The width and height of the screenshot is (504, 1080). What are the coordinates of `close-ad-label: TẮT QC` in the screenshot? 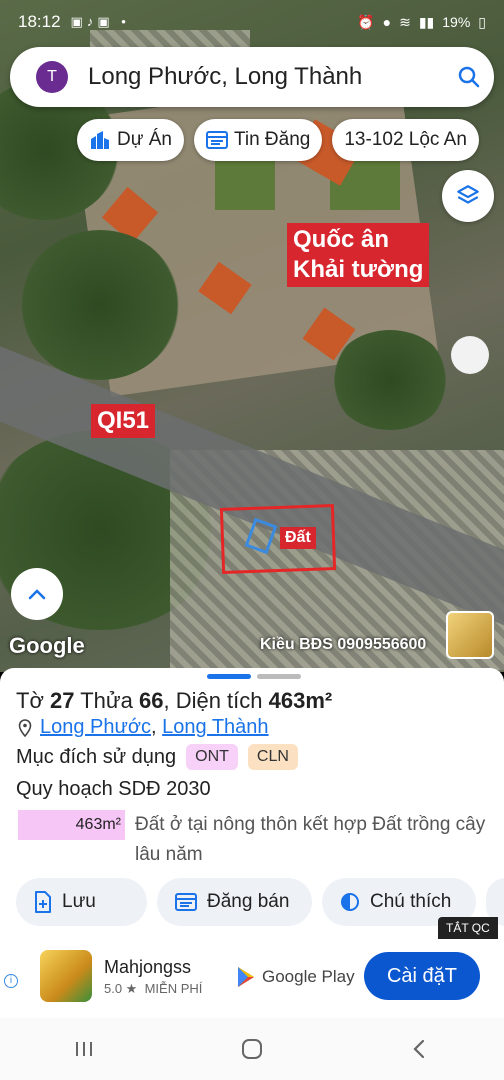 It's located at (468, 928).